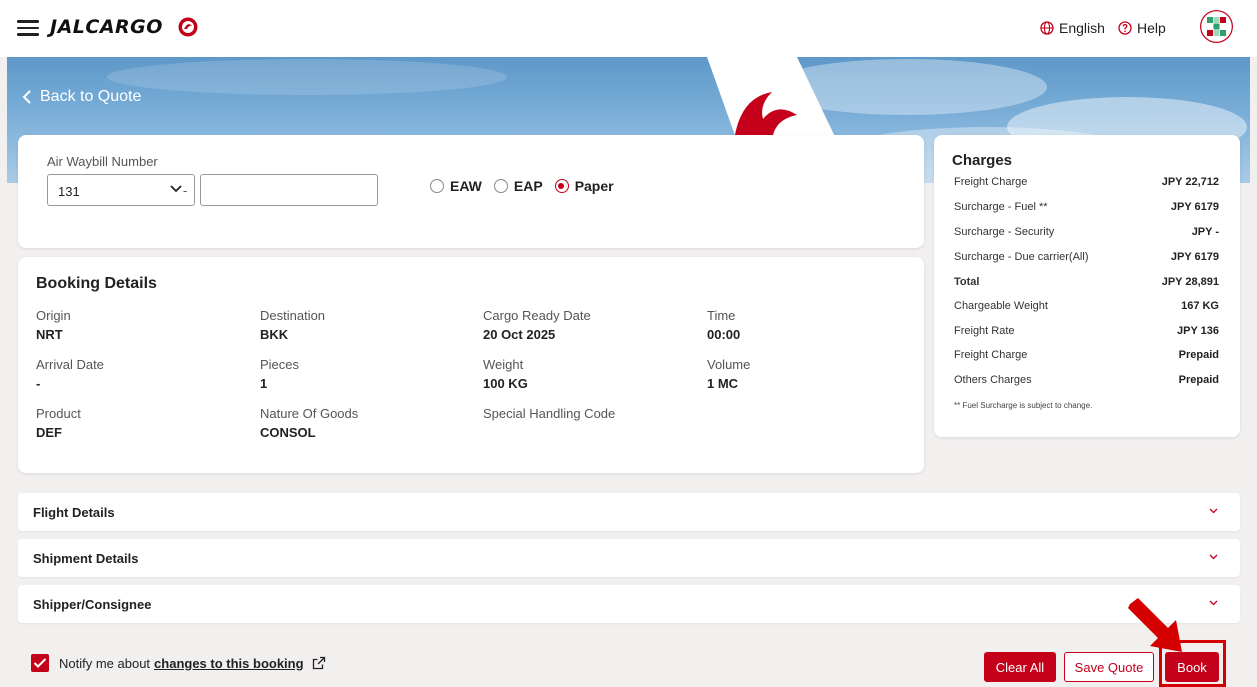 This screenshot has width=1257, height=687. I want to click on help-link: Help, so click(1142, 28).